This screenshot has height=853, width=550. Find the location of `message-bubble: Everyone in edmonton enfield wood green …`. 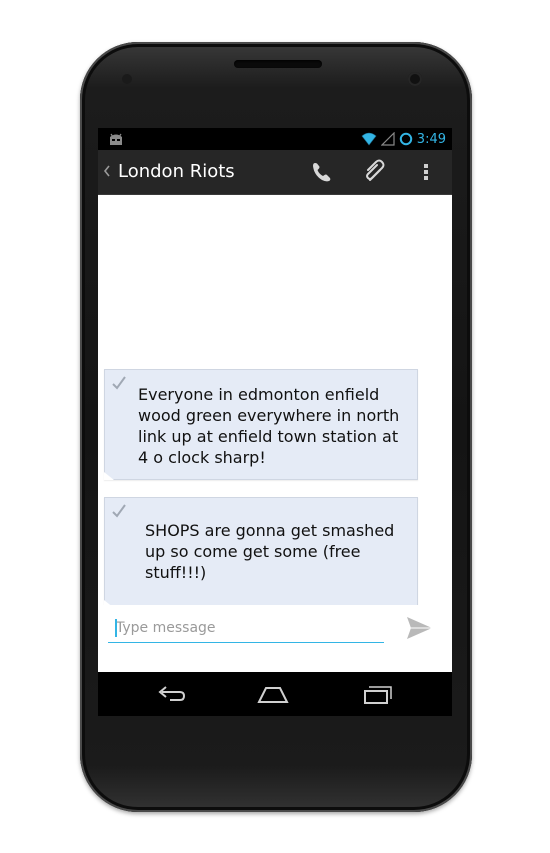

message-bubble: Everyone in edmonton enfield wood green … is located at coordinates (261, 424).